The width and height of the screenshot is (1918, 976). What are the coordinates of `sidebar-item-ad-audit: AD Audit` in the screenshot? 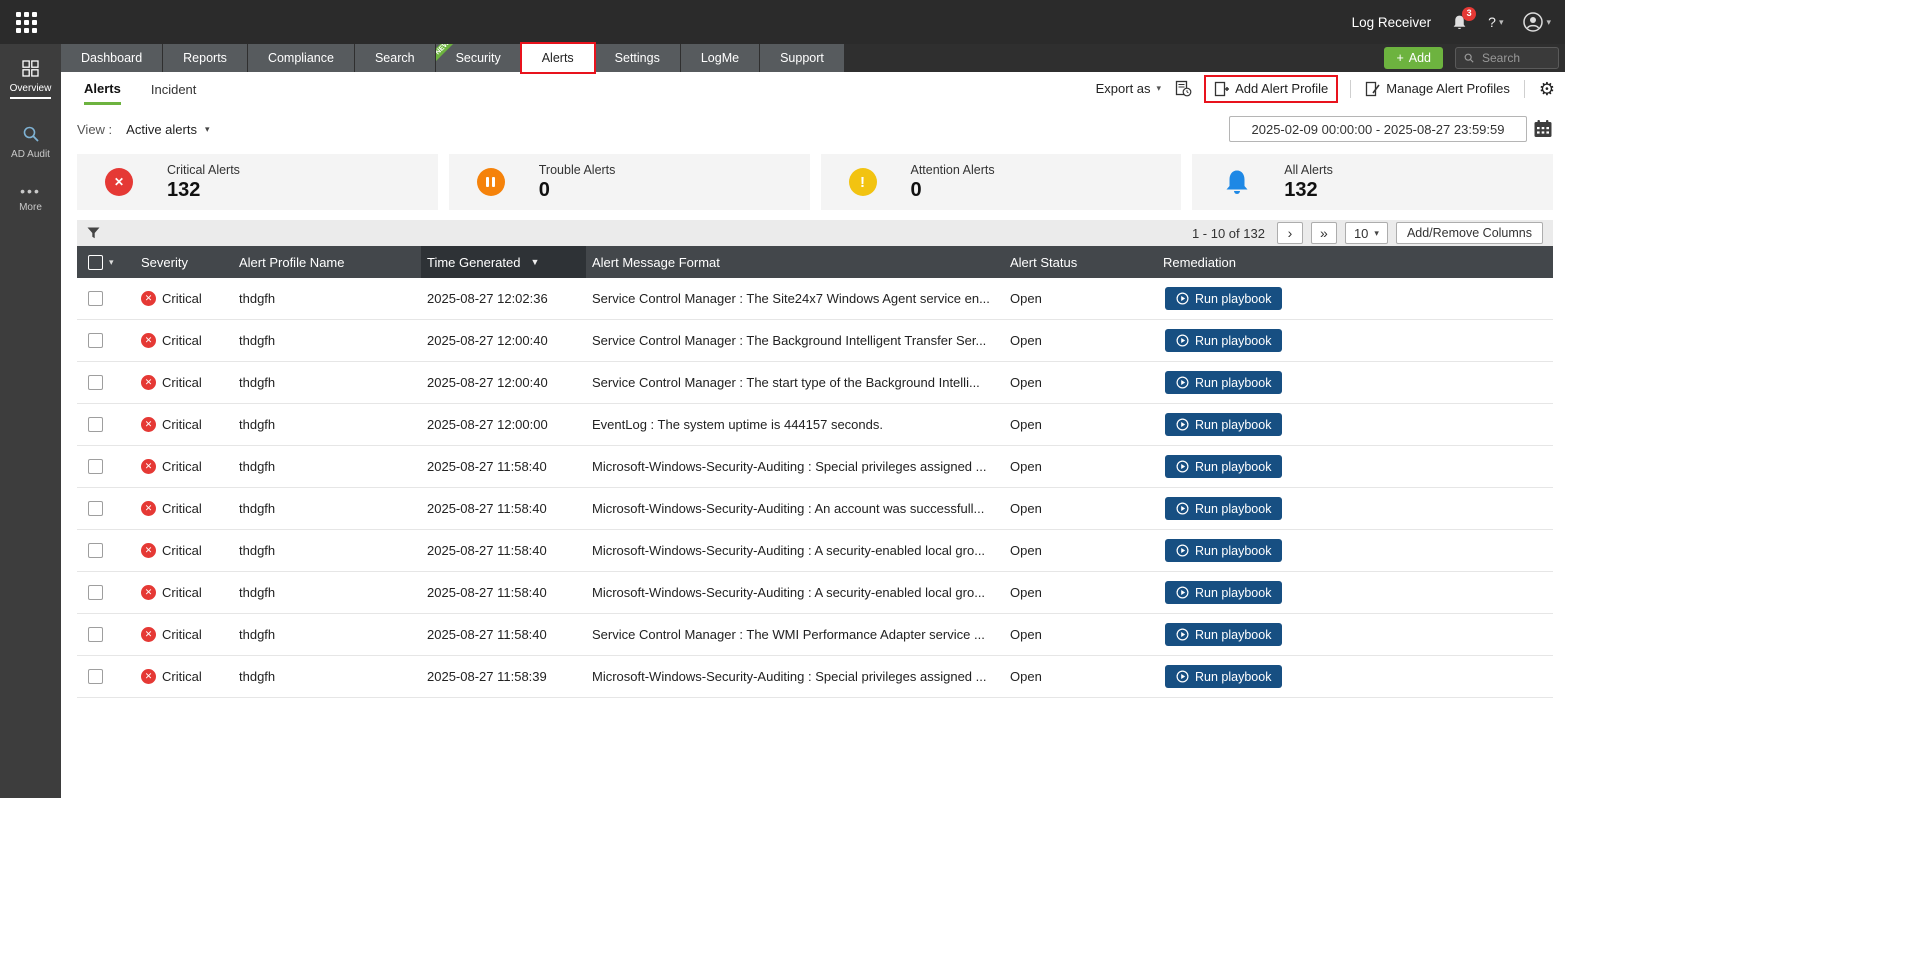 It's located at (30, 142).